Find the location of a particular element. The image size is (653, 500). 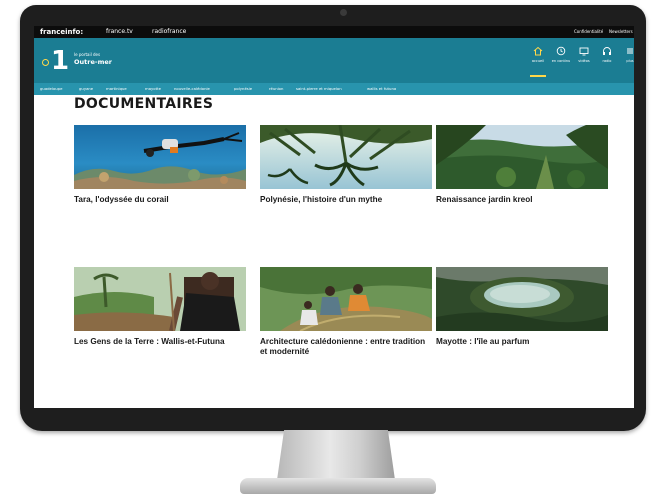

nav-label: vidéos is located at coordinates (584, 61).